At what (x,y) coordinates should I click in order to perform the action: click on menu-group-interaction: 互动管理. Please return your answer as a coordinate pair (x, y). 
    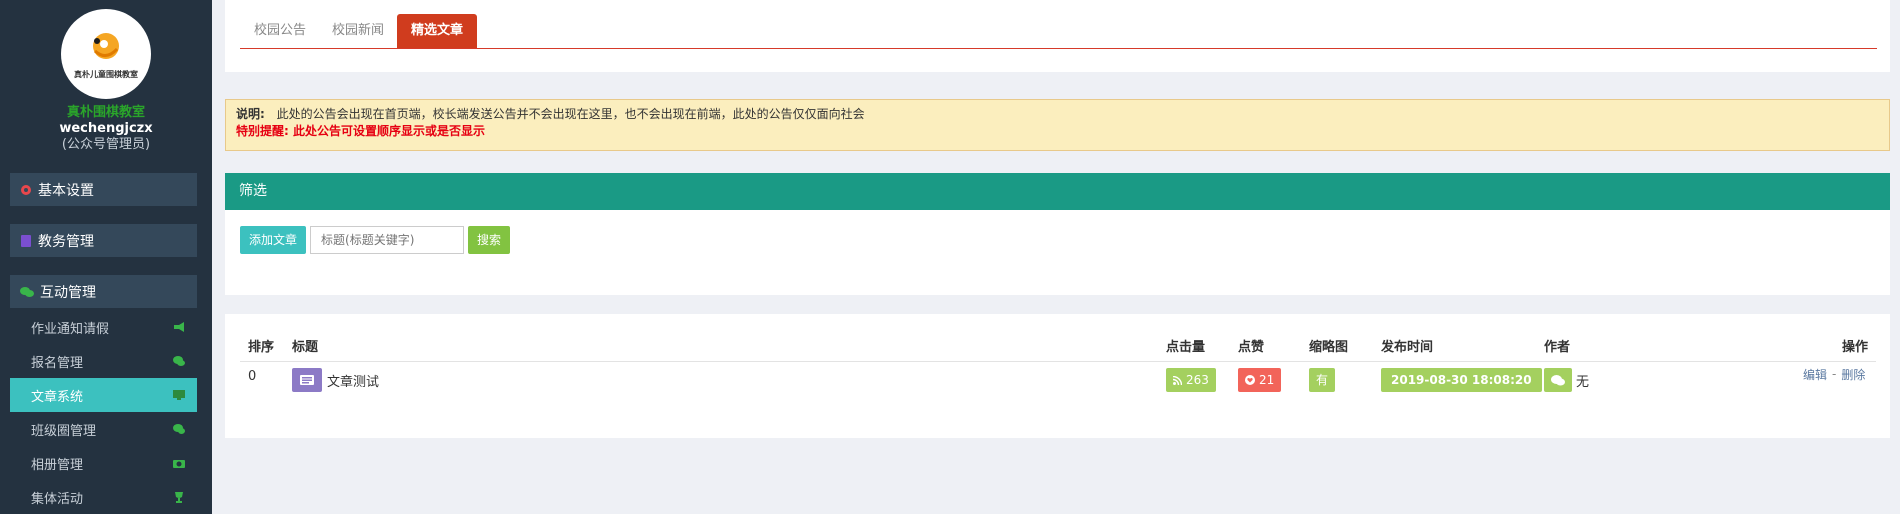
    Looking at the image, I should click on (103, 291).